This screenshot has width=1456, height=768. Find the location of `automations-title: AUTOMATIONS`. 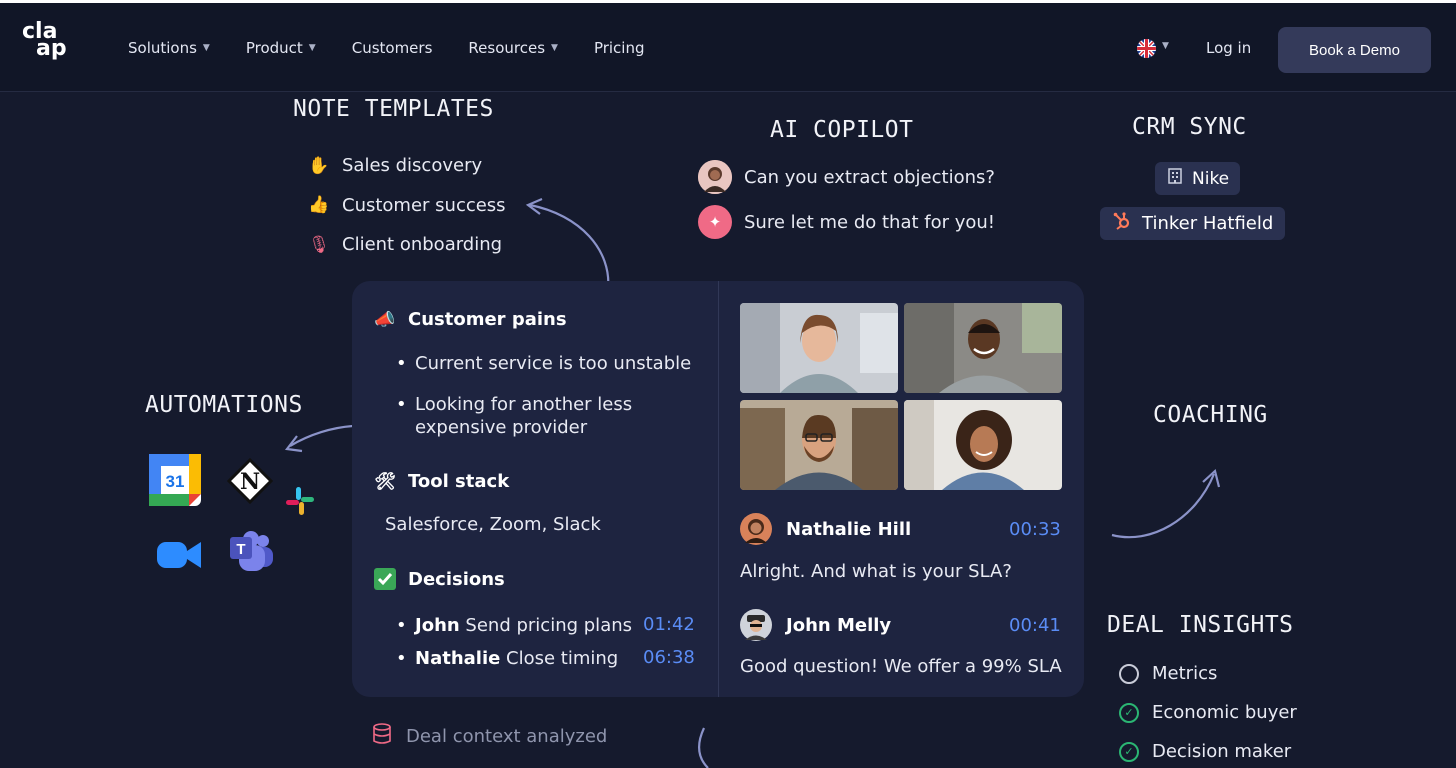

automations-title: AUTOMATIONS is located at coordinates (224, 405).